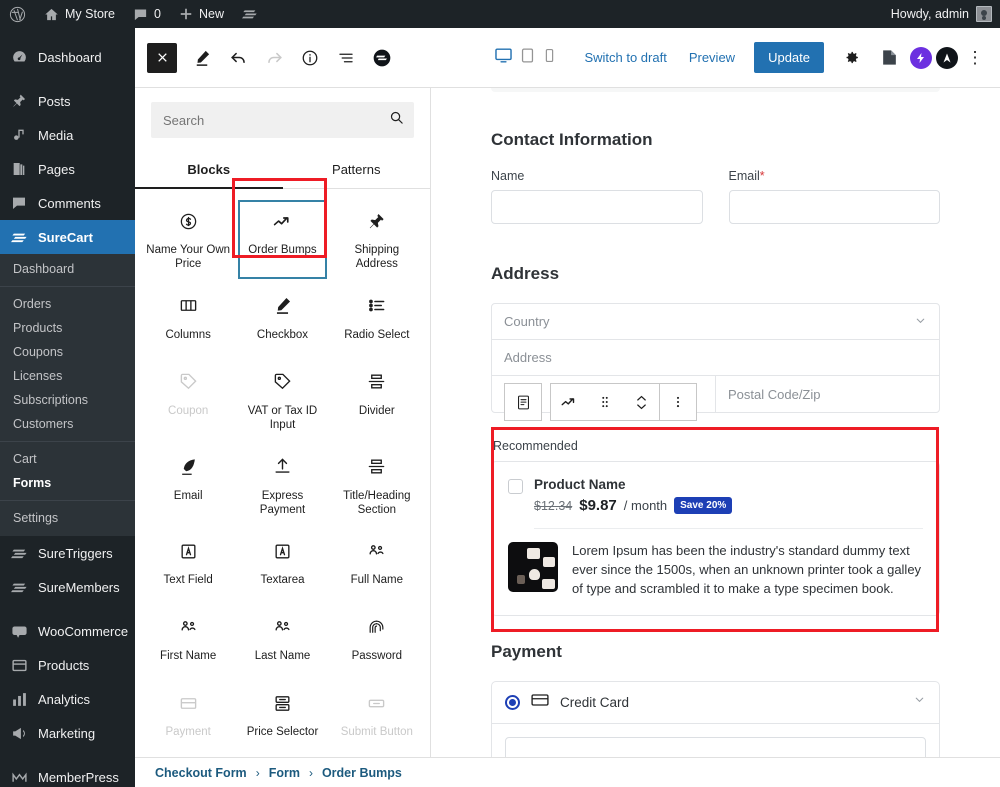 The width and height of the screenshot is (1000, 787). What do you see at coordinates (362, 773) in the screenshot?
I see `breadcrumb-order-bumps: Order Bumps` at bounding box center [362, 773].